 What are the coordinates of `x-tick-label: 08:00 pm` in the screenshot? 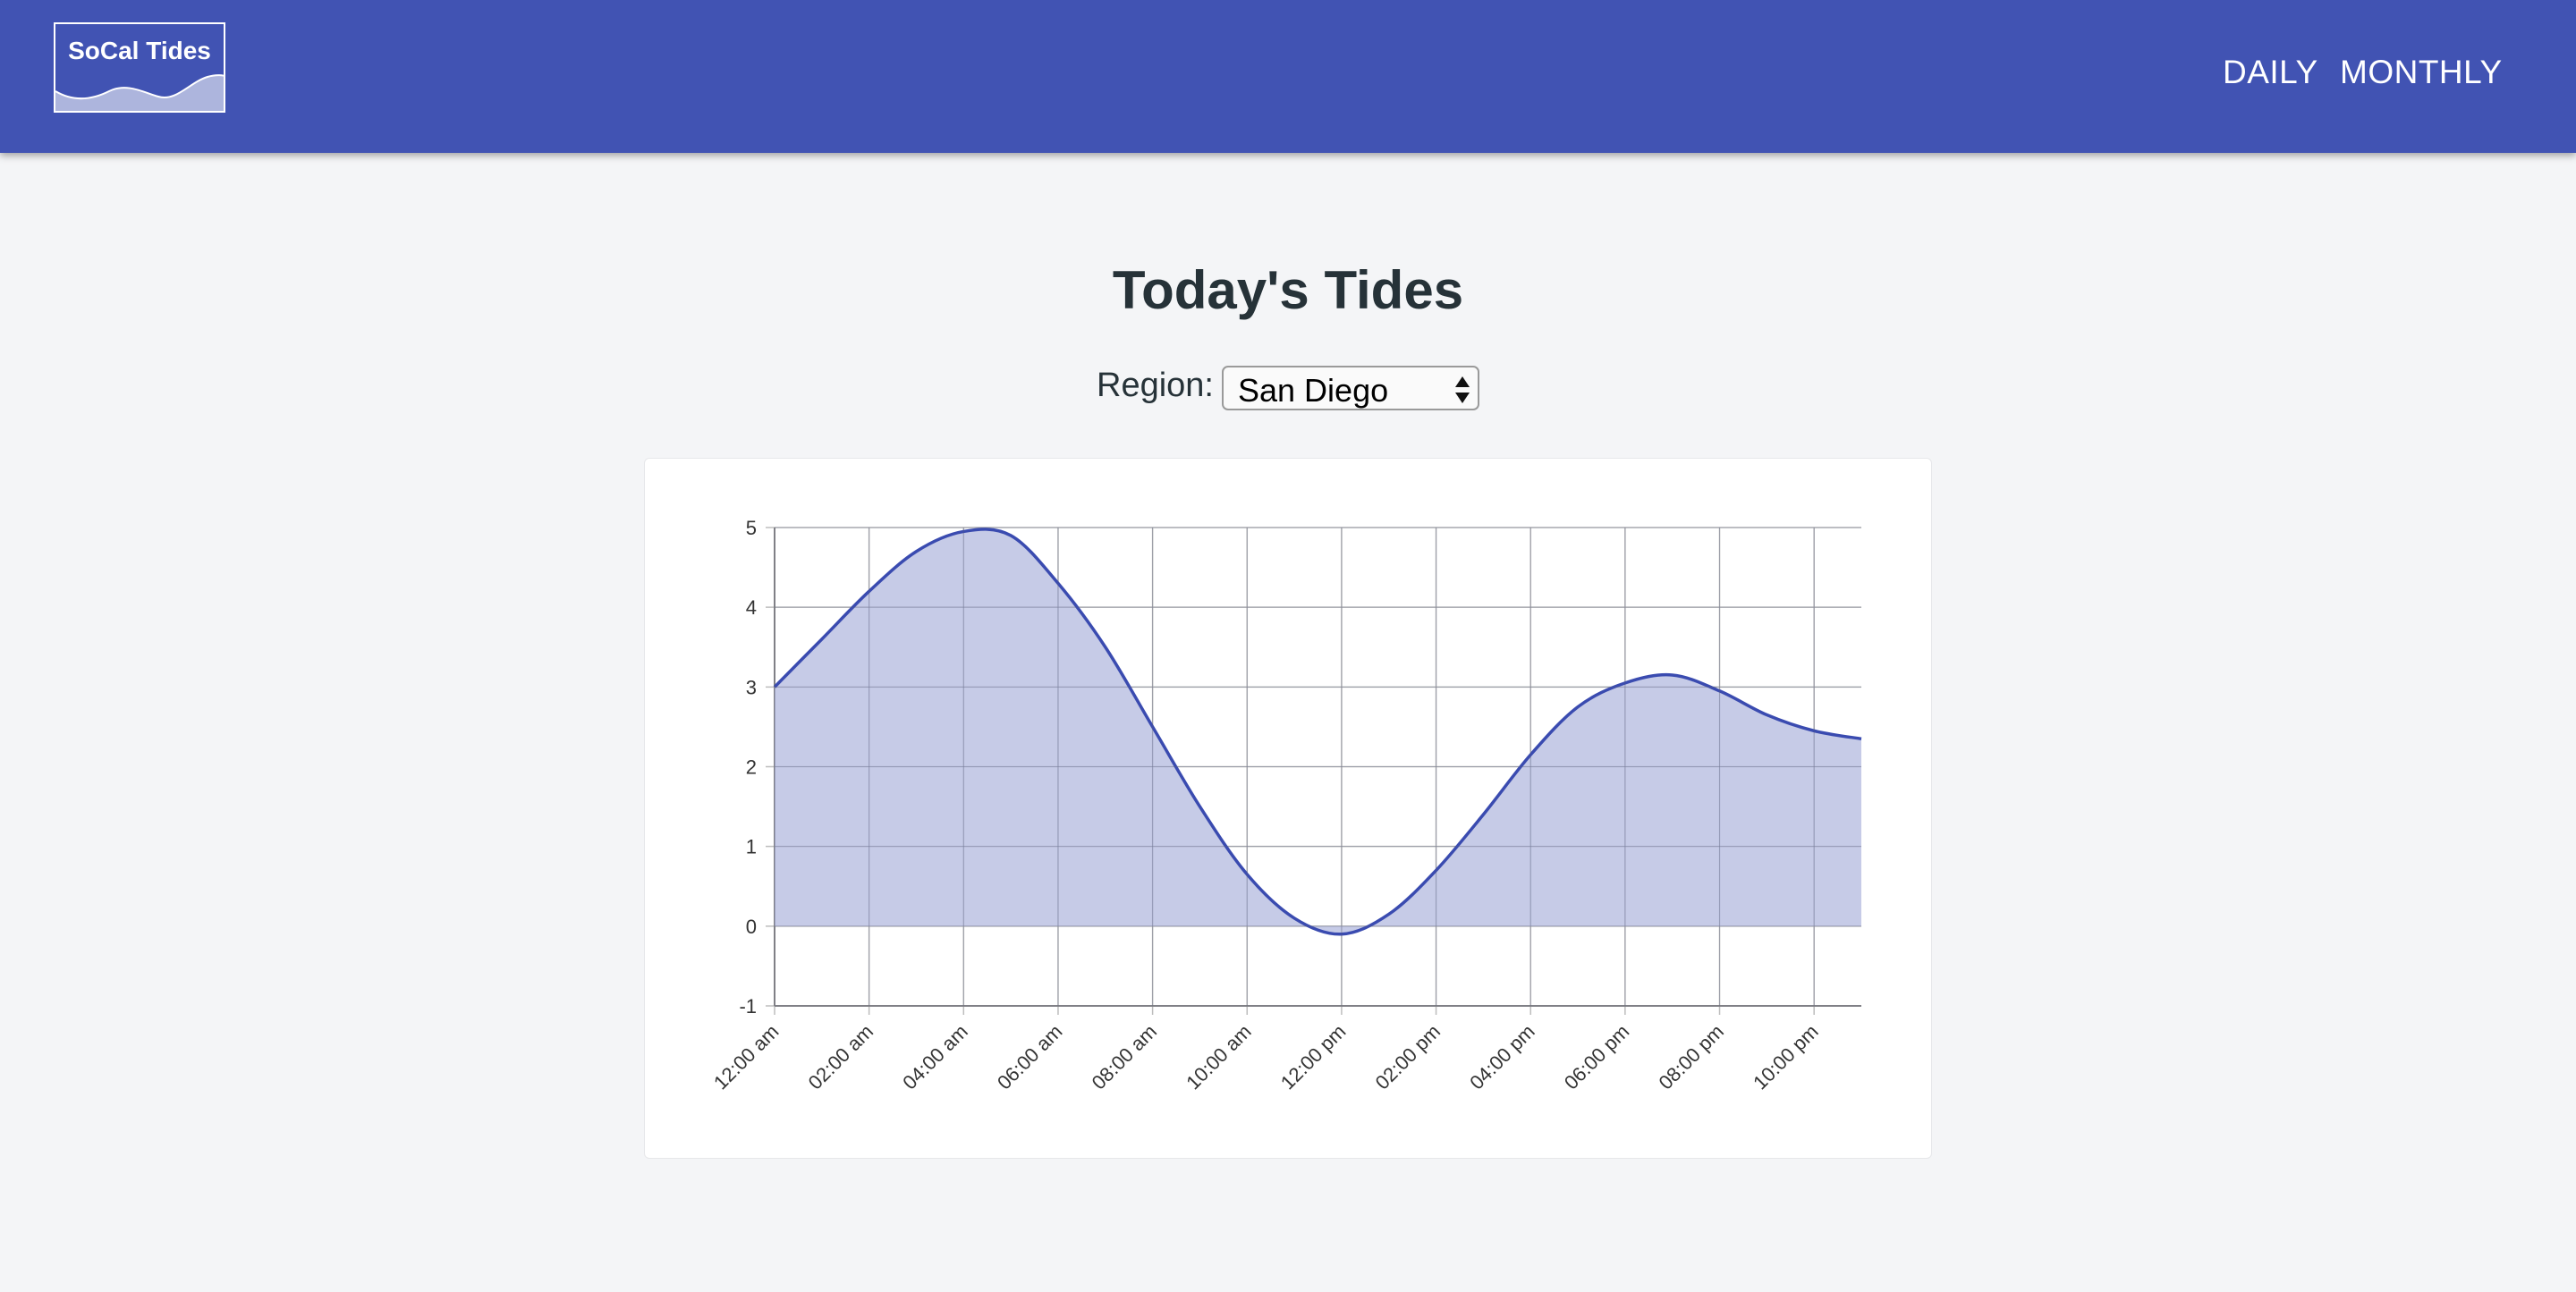 It's located at (1692, 1057).